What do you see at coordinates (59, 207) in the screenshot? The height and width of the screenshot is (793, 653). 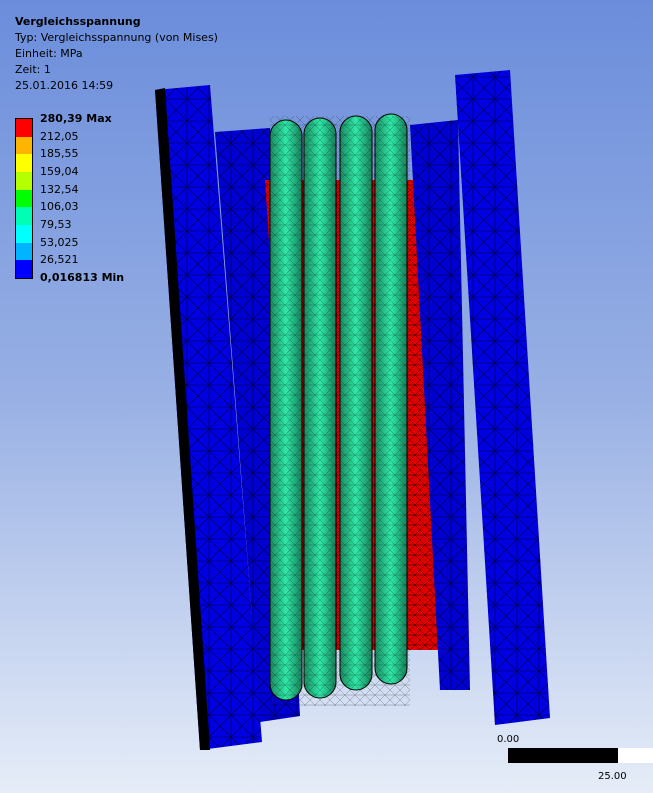 I see `legend-label: 106,03` at bounding box center [59, 207].